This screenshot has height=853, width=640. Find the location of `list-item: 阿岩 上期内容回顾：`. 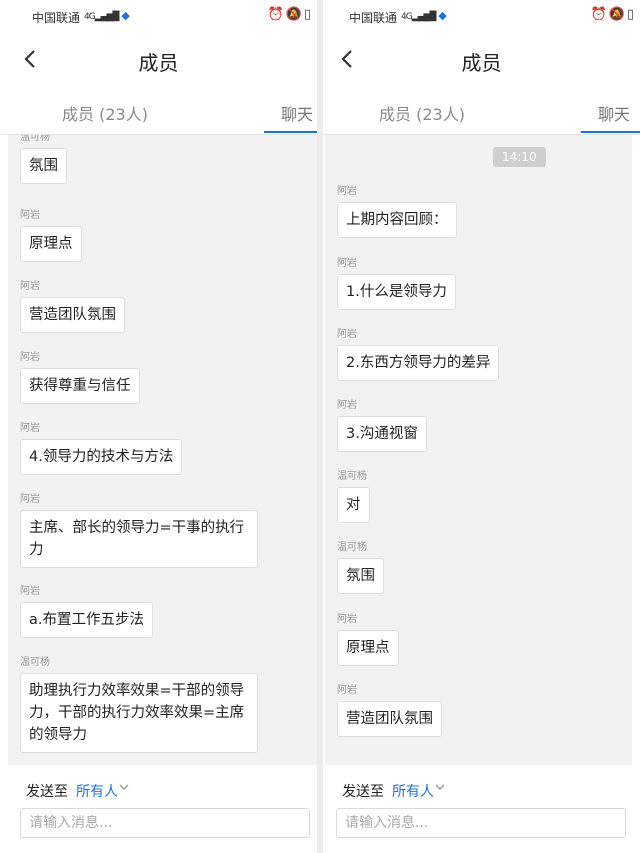

list-item: 阿岩 上期内容回顾： is located at coordinates (397, 211).